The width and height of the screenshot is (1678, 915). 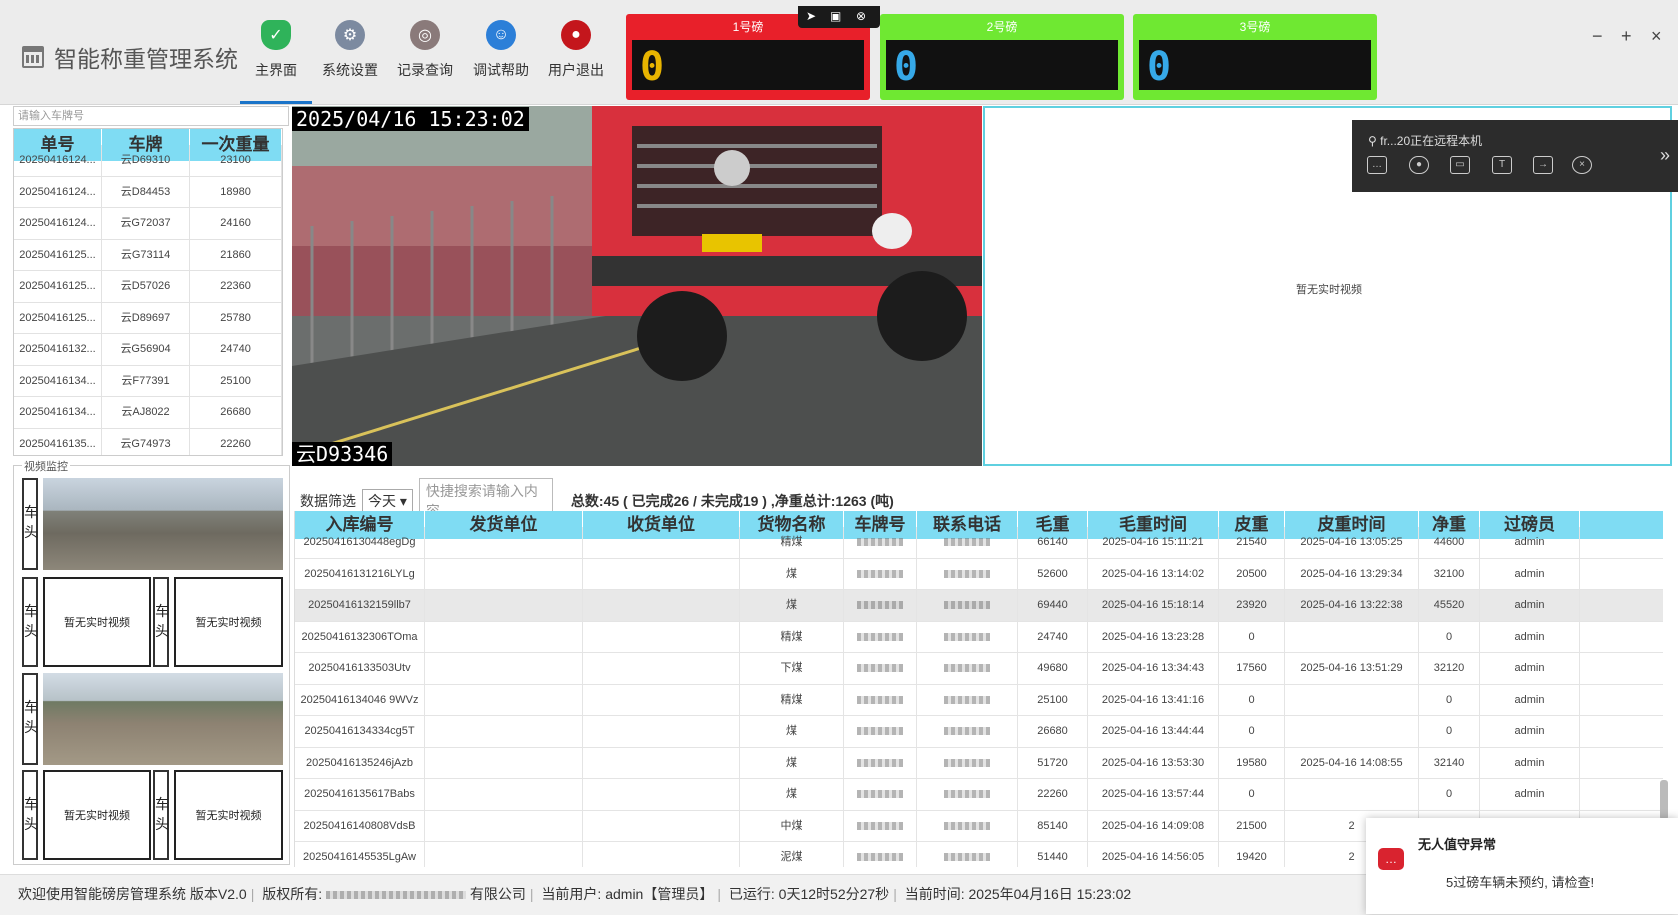 What do you see at coordinates (1665, 155) in the screenshot?
I see `expand-icon: »` at bounding box center [1665, 155].